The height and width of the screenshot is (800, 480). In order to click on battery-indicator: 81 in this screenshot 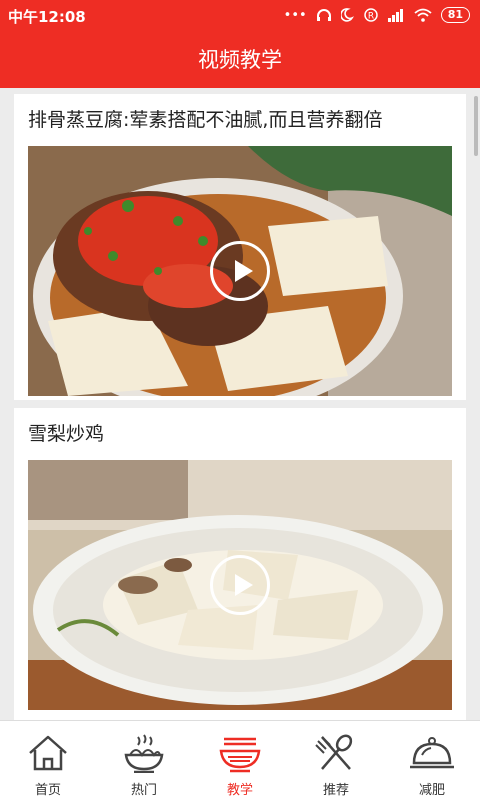, I will do `click(455, 15)`.